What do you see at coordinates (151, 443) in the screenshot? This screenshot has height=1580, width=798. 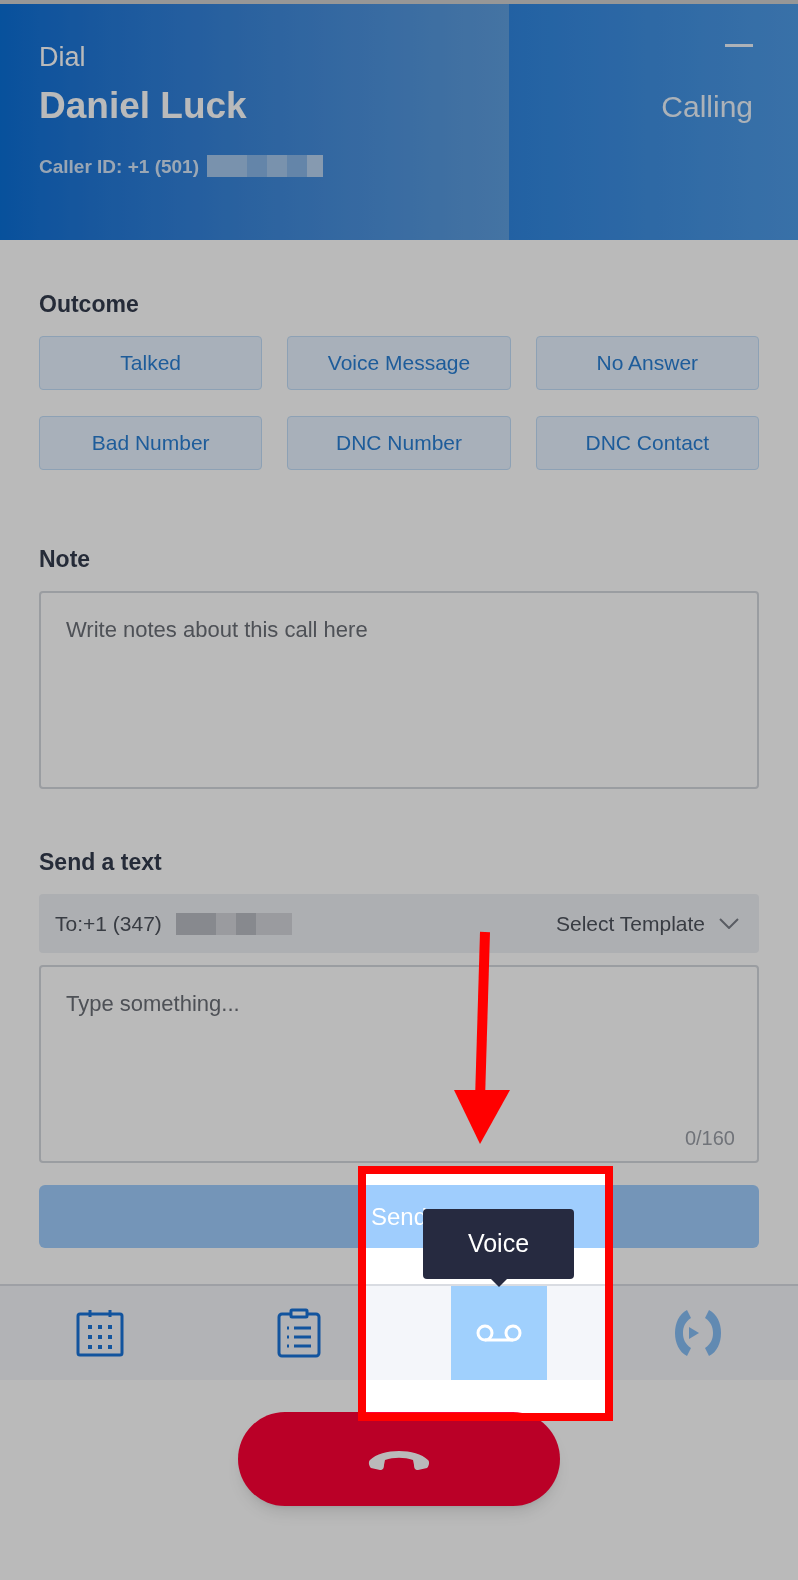 I see `outcome-option: Bad Number` at bounding box center [151, 443].